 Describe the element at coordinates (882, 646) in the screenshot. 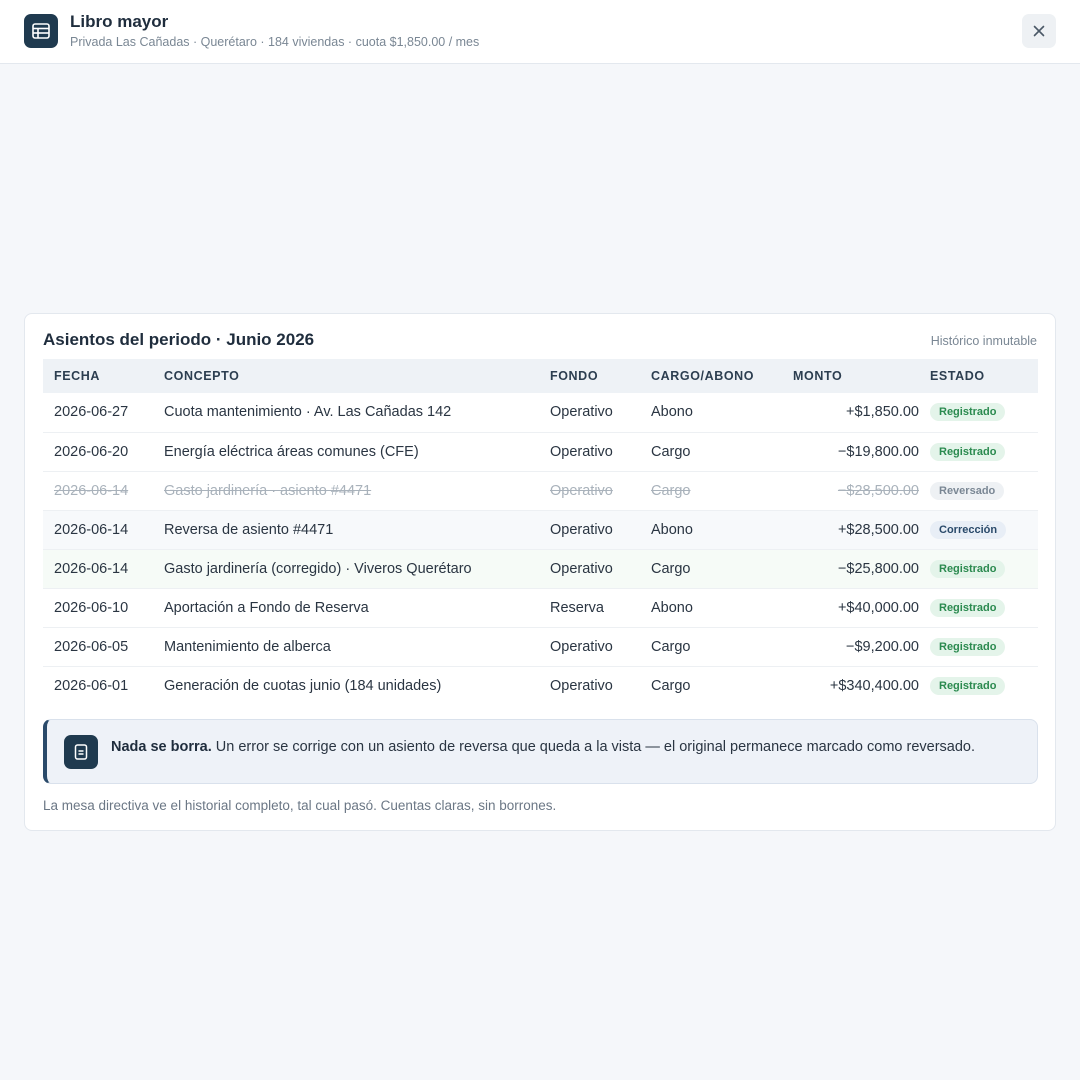

I see `cell-monto: −$9,200.00` at that location.